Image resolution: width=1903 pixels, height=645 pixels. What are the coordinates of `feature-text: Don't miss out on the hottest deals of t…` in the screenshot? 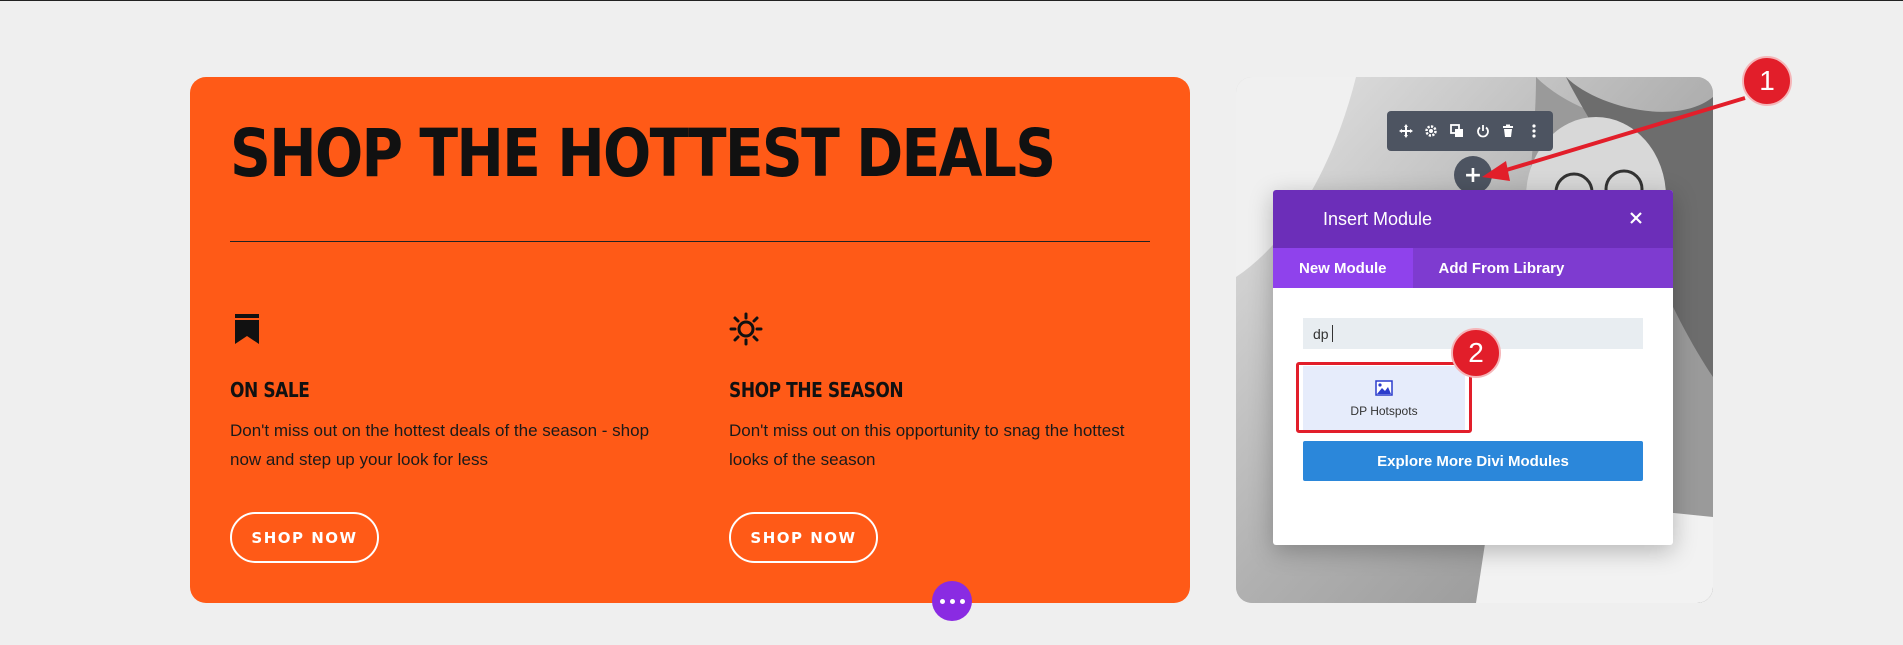 It's located at (440, 445).